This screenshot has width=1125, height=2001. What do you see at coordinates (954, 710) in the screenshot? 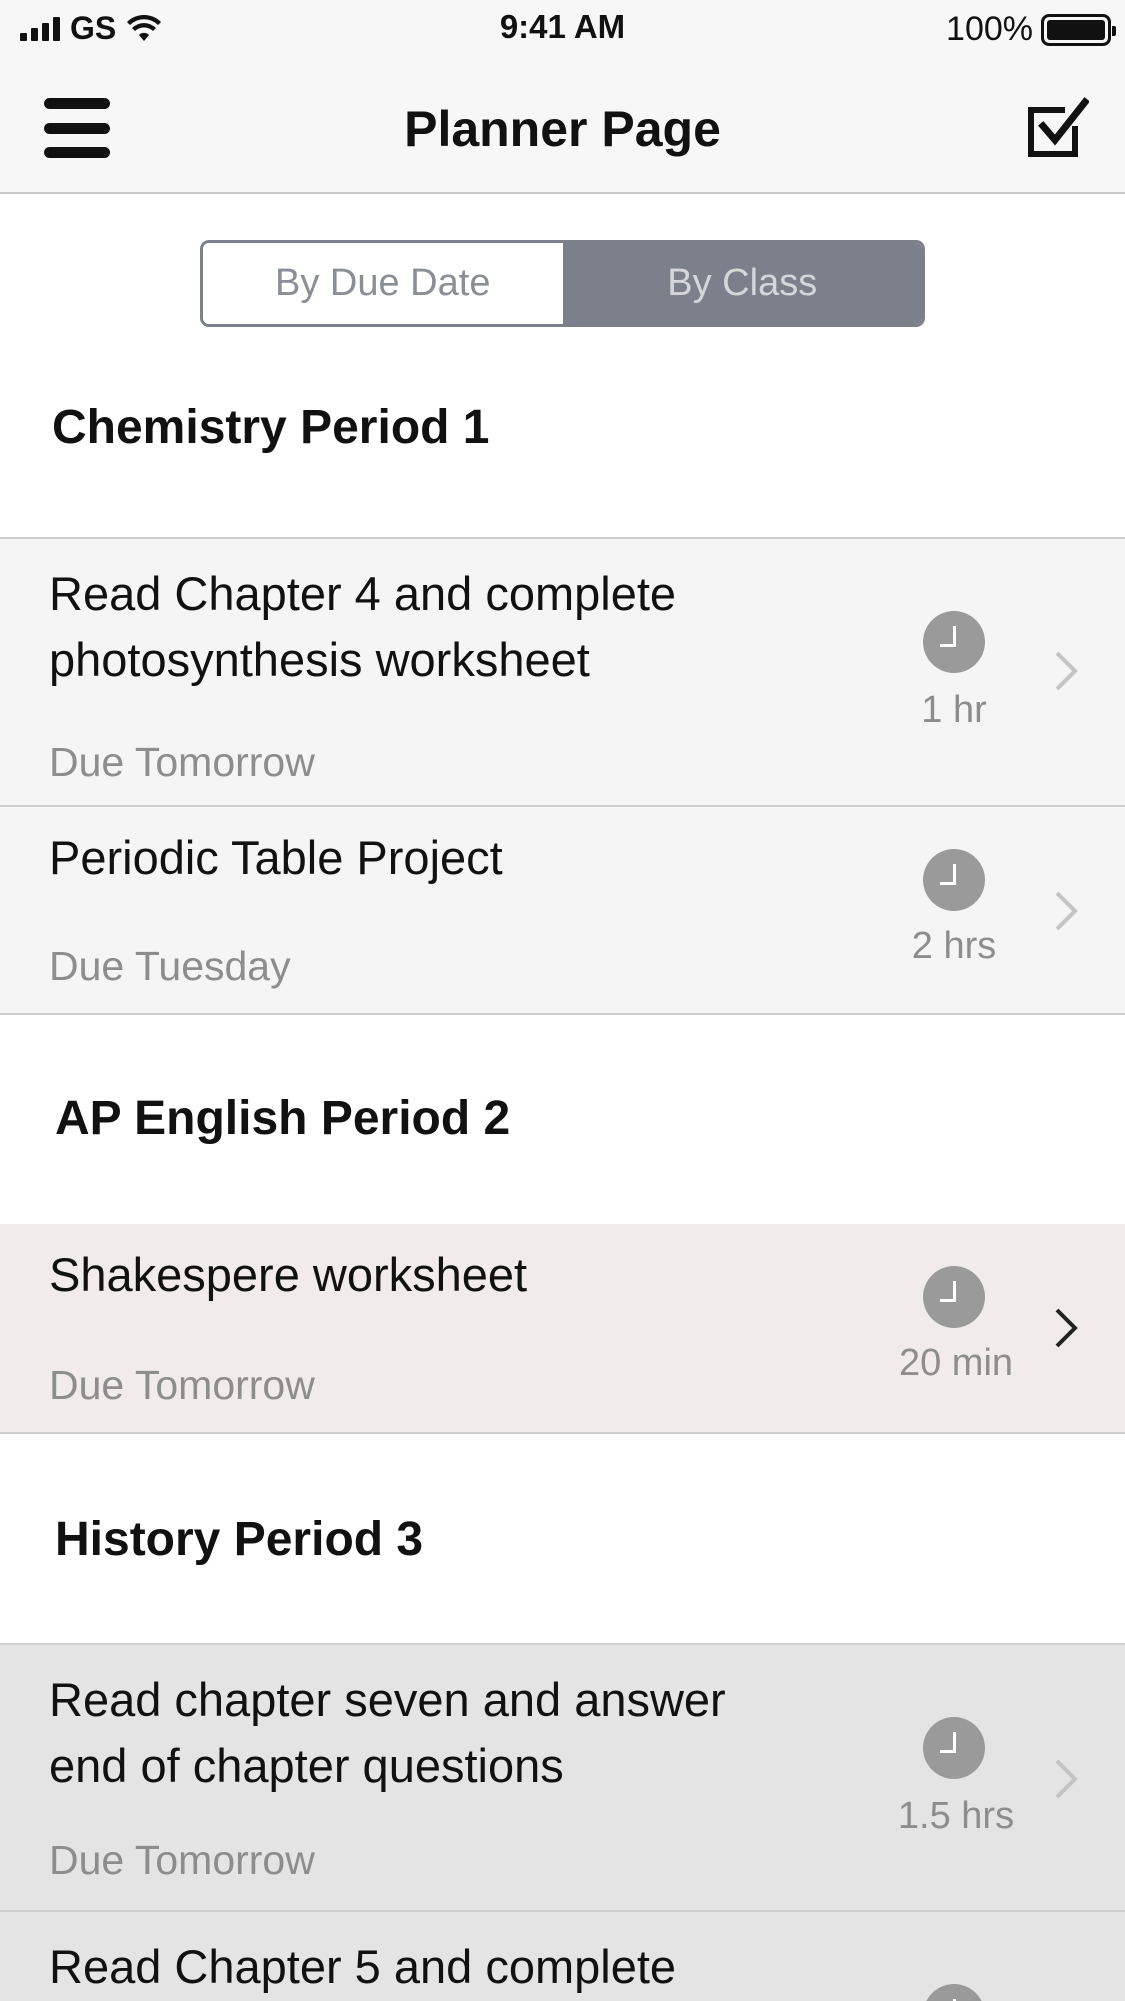
I see `assignment-duration: 1 hr` at bounding box center [954, 710].